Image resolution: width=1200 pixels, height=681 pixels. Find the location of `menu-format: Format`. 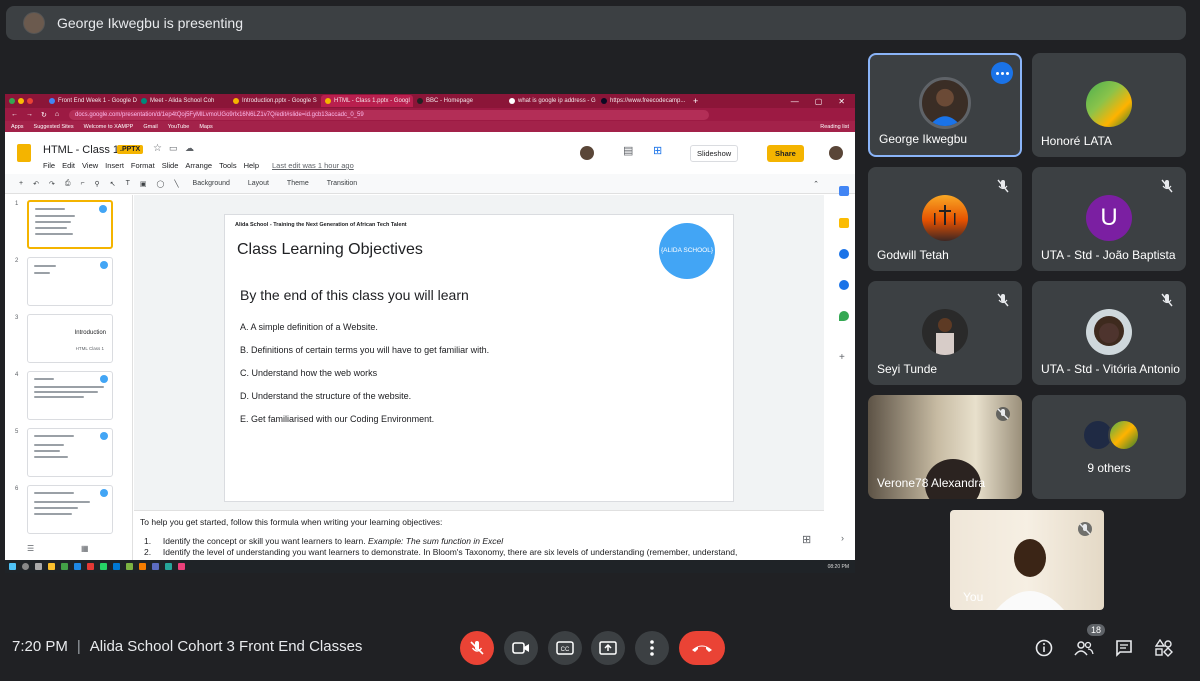

menu-format: Format is located at coordinates (143, 165).